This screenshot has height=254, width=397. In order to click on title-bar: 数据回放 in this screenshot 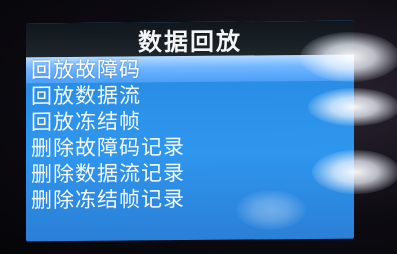, I will do `click(190, 39)`.